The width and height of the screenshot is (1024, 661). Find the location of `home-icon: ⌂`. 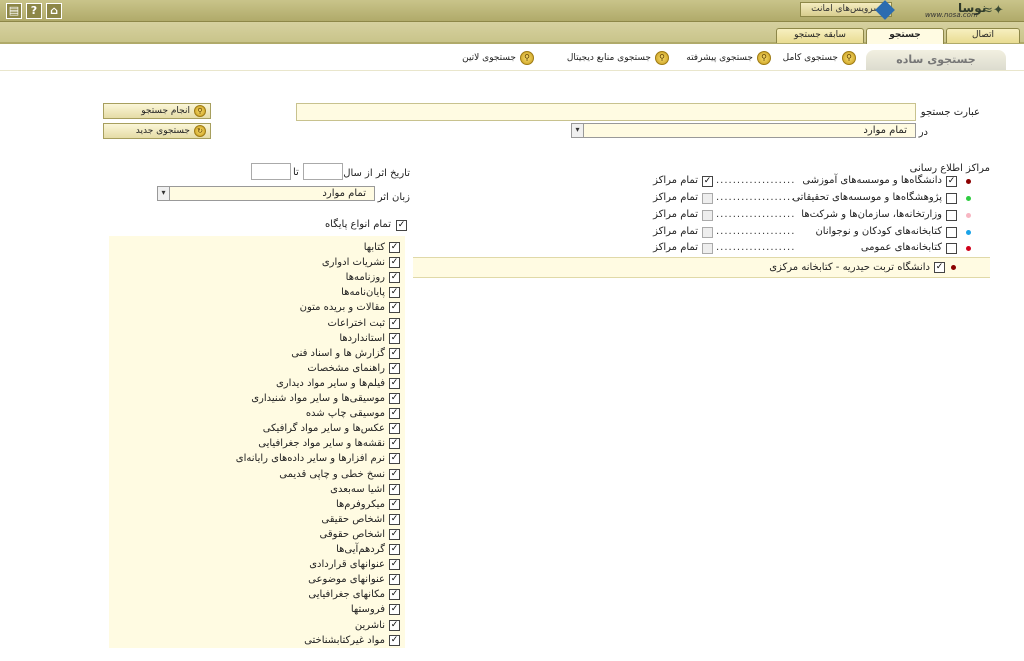

home-icon: ⌂ is located at coordinates (54, 11).